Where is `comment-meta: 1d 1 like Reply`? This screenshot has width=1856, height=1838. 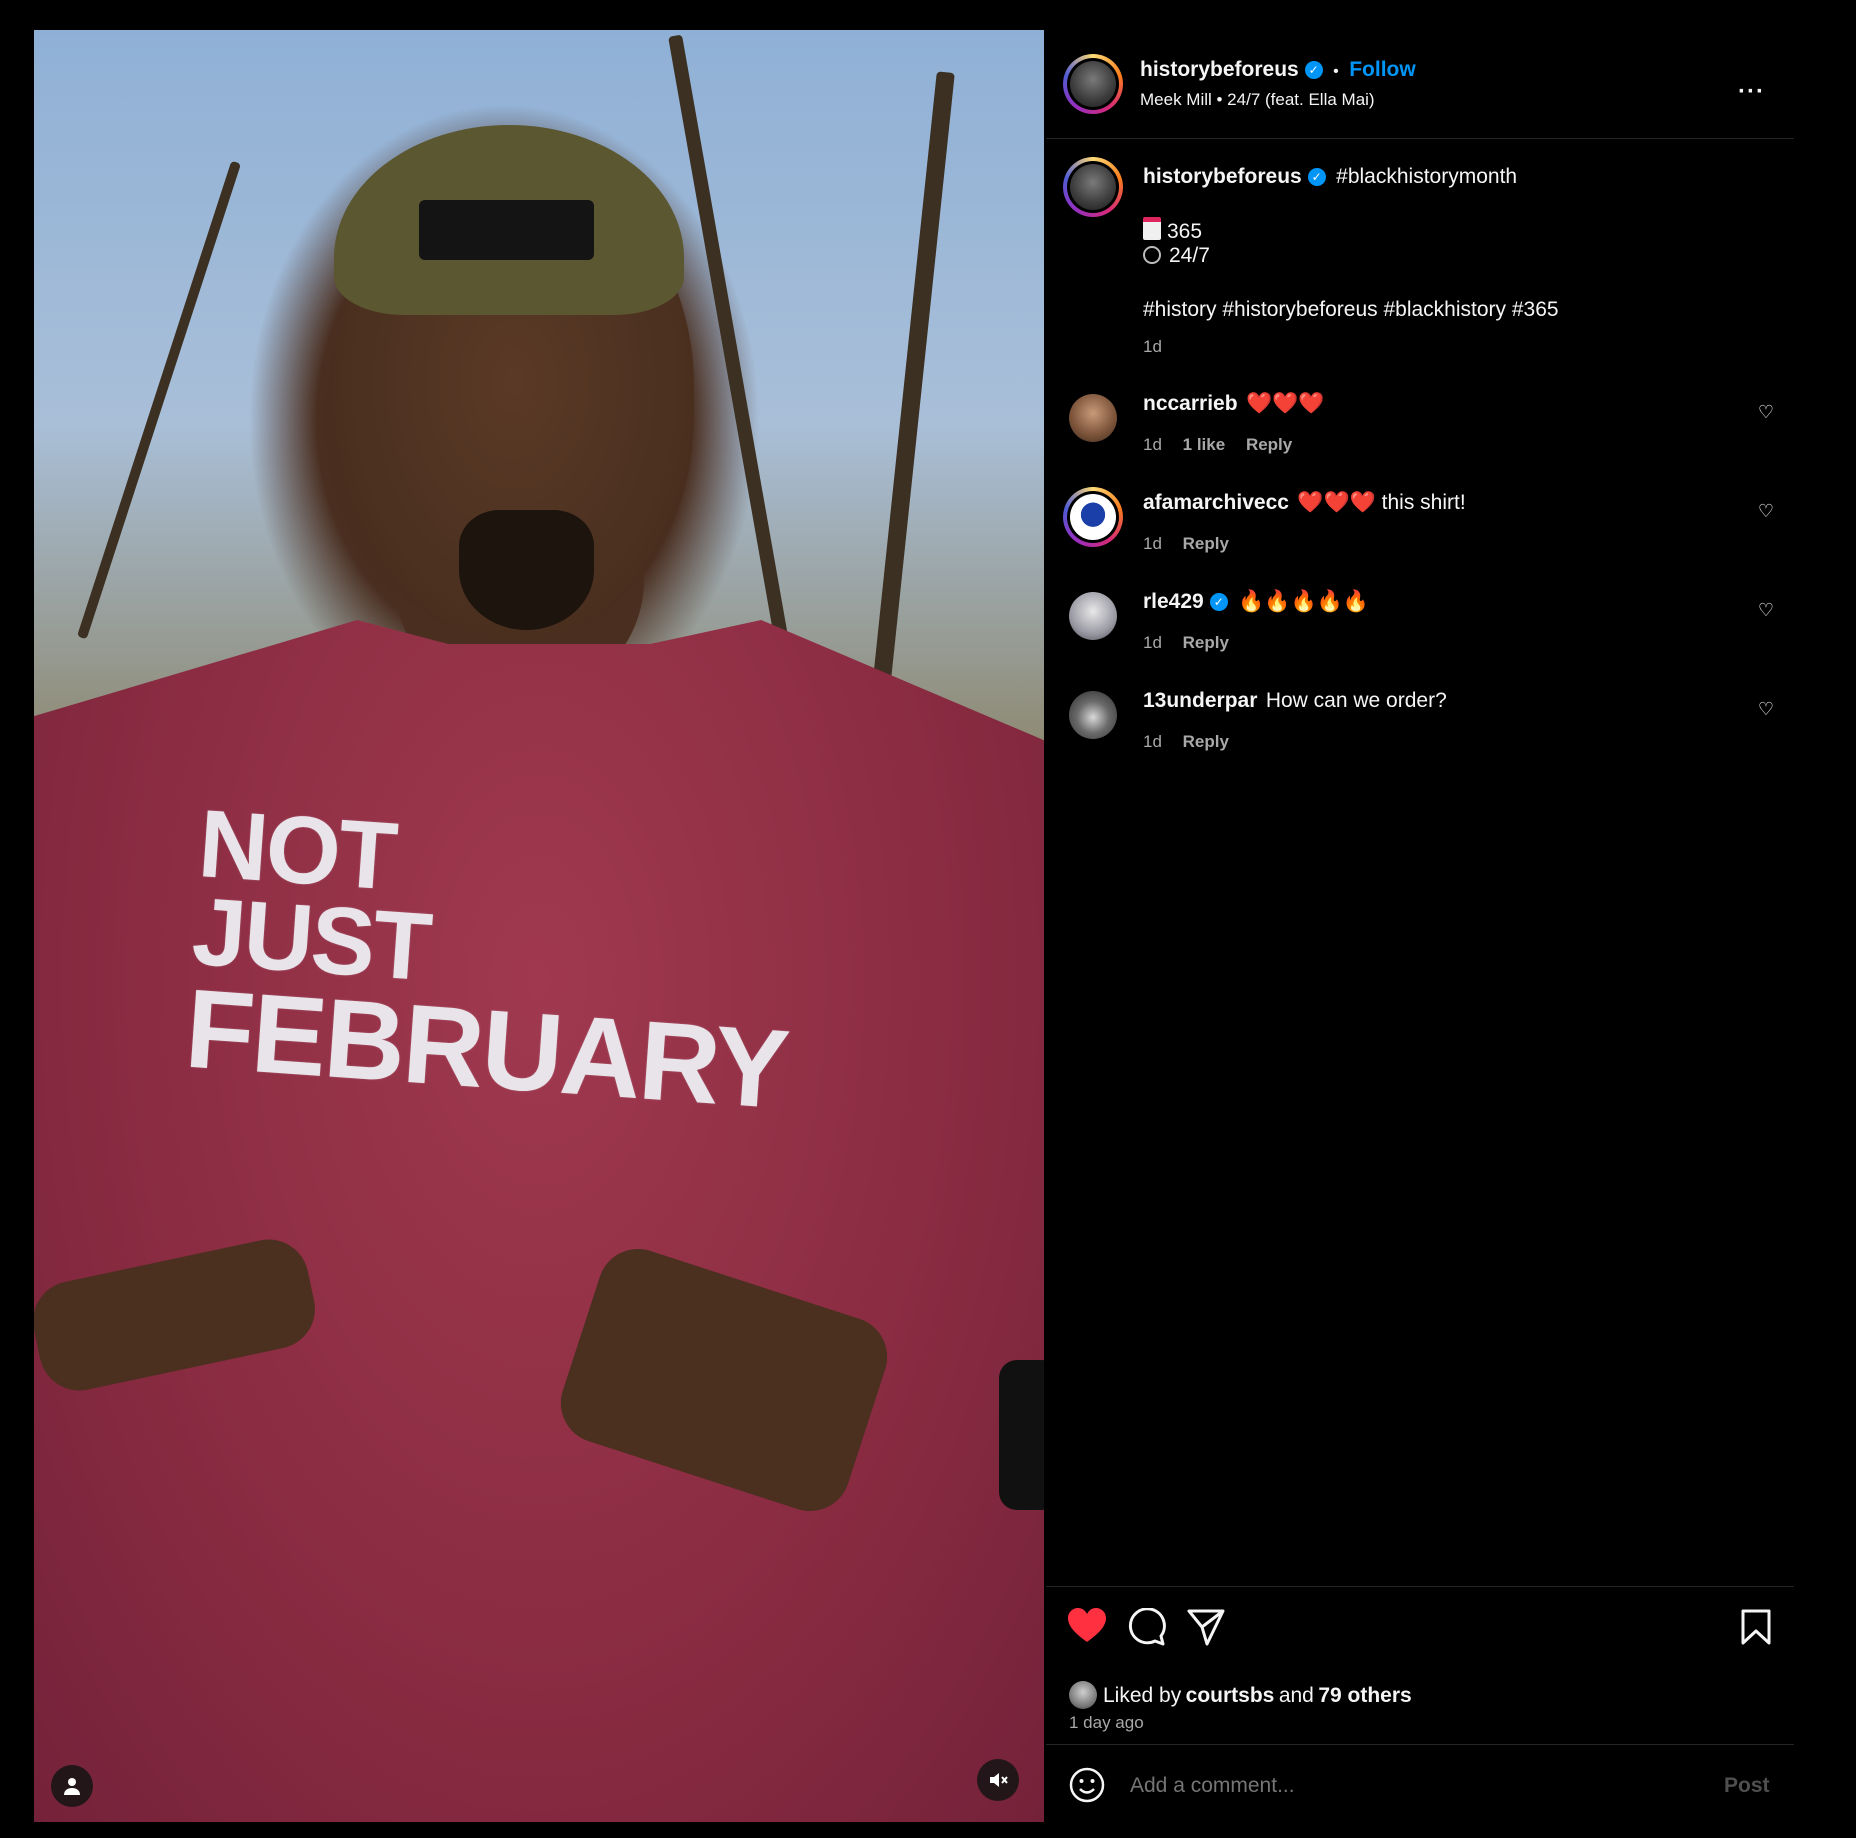
comment-meta: 1d 1 like Reply is located at coordinates (1217, 445).